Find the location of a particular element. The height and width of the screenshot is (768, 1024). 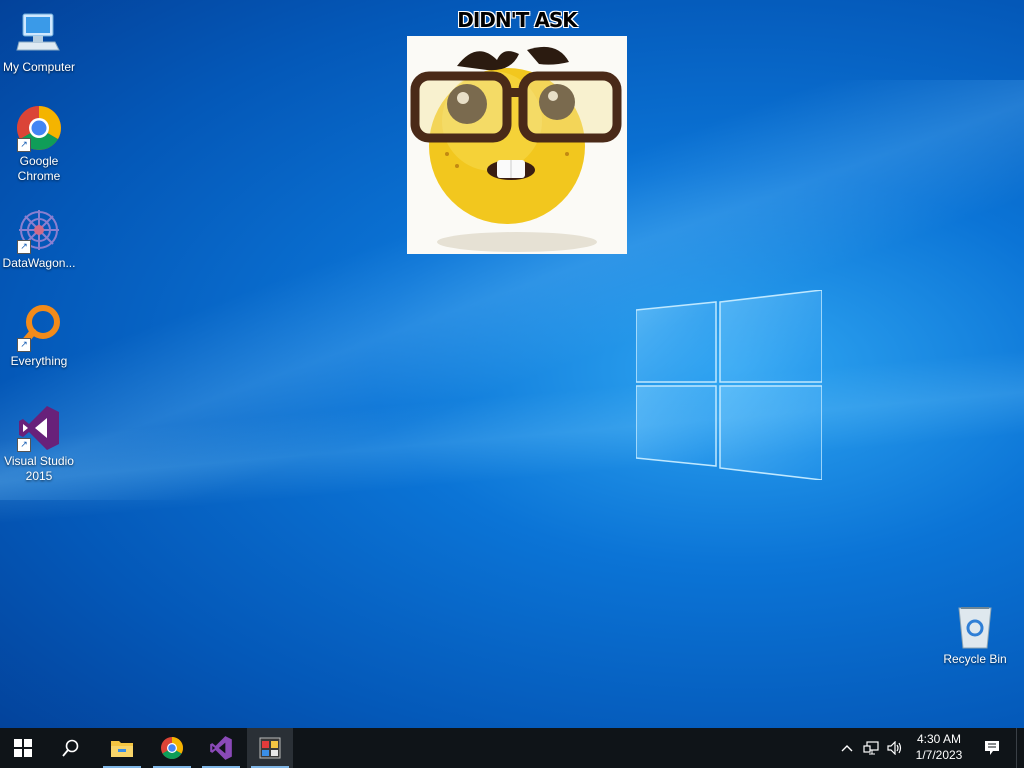

action-center-button is located at coordinates (992, 748).